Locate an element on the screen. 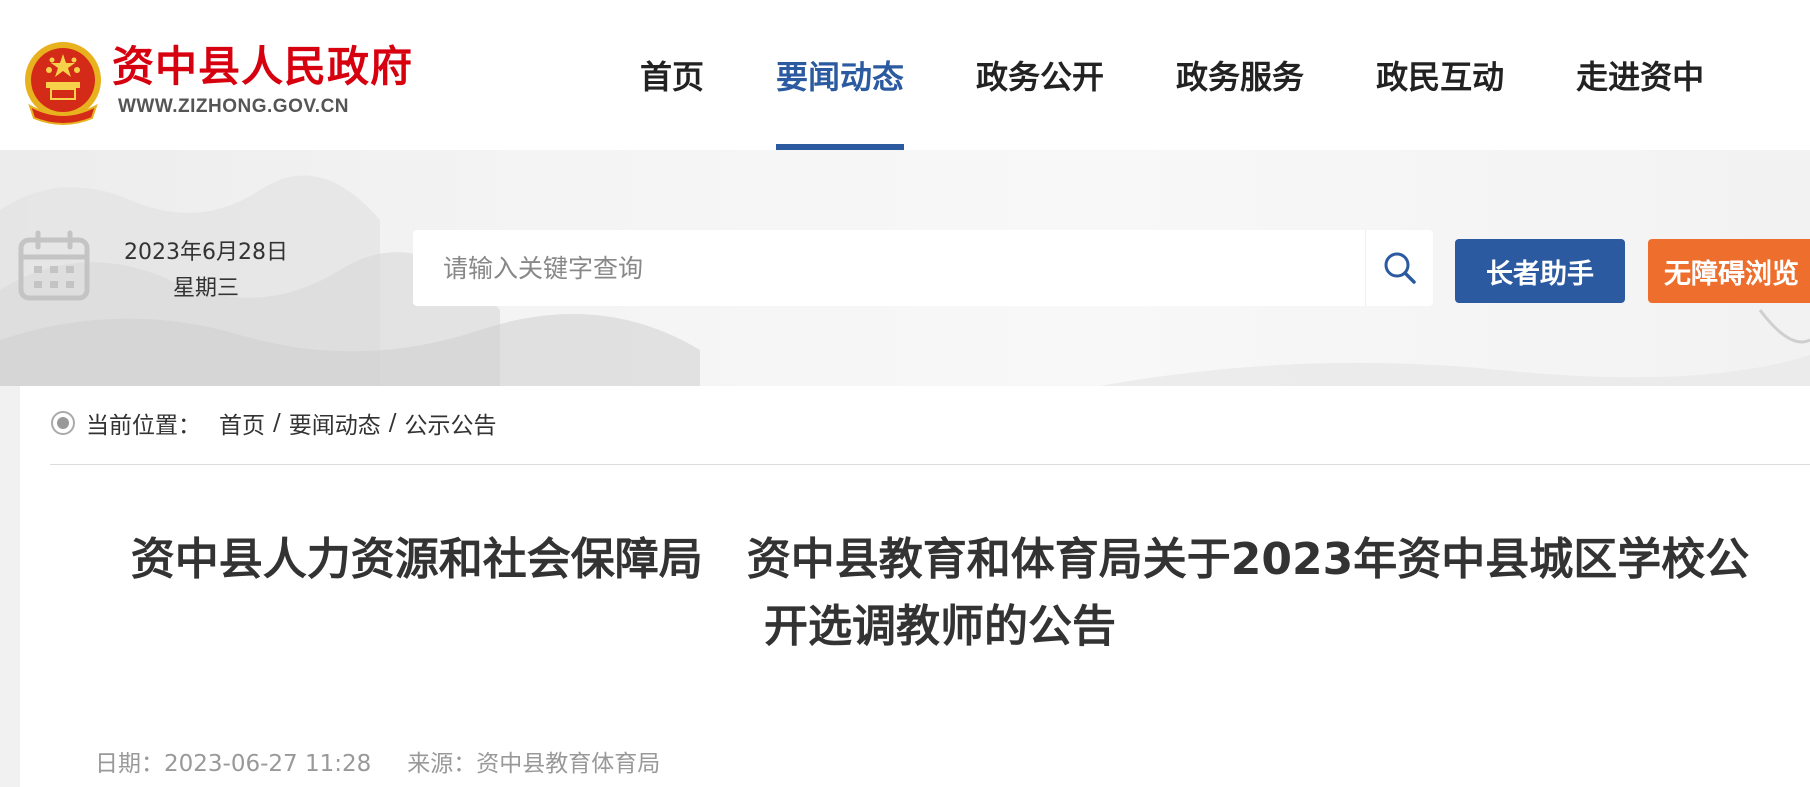 Image resolution: width=1810 pixels, height=787 pixels. search-button is located at coordinates (1399, 268).